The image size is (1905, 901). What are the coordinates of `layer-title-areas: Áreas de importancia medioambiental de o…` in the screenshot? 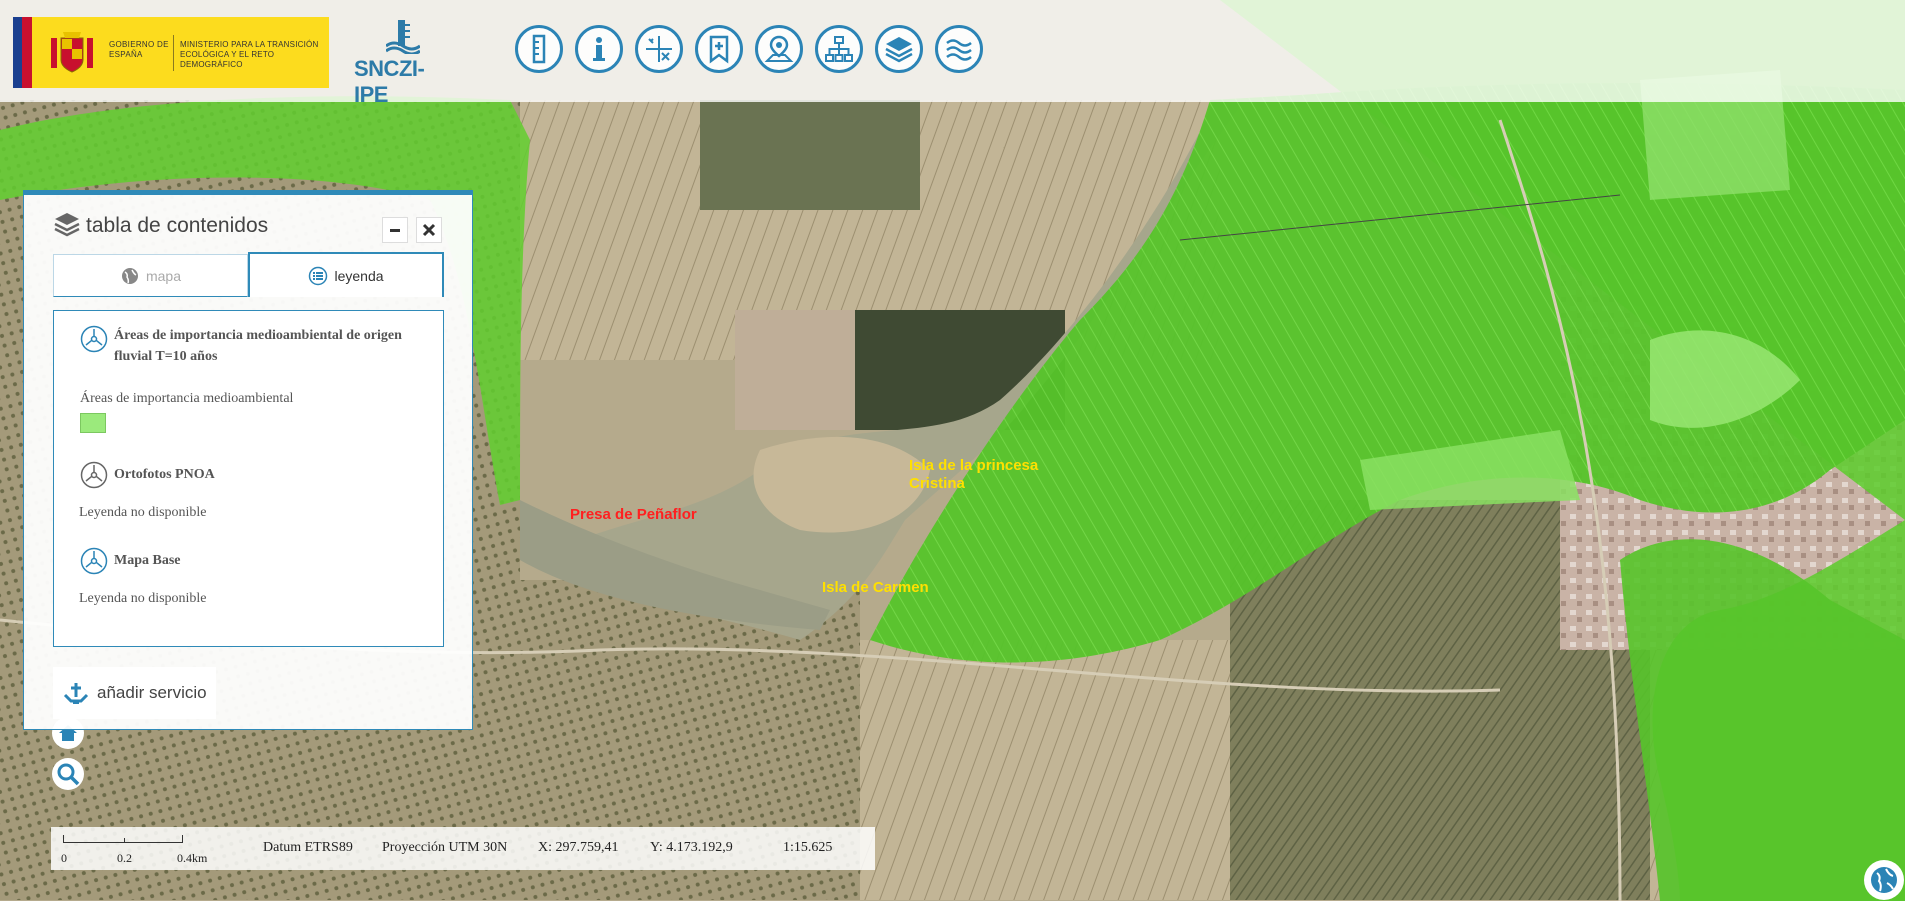 It's located at (258, 346).